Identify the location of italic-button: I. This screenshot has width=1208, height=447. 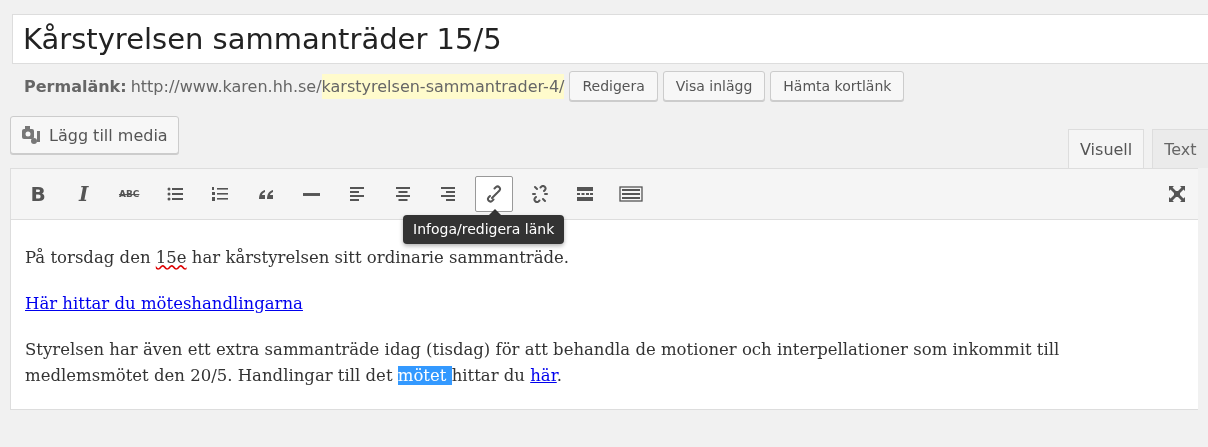
(83, 194).